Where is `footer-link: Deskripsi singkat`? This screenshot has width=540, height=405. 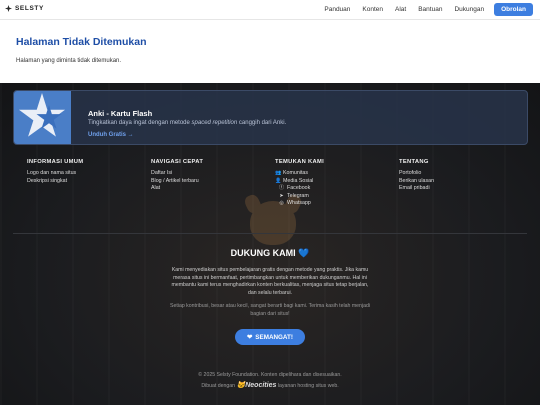 footer-link: Deskripsi singkat is located at coordinates (55, 182).